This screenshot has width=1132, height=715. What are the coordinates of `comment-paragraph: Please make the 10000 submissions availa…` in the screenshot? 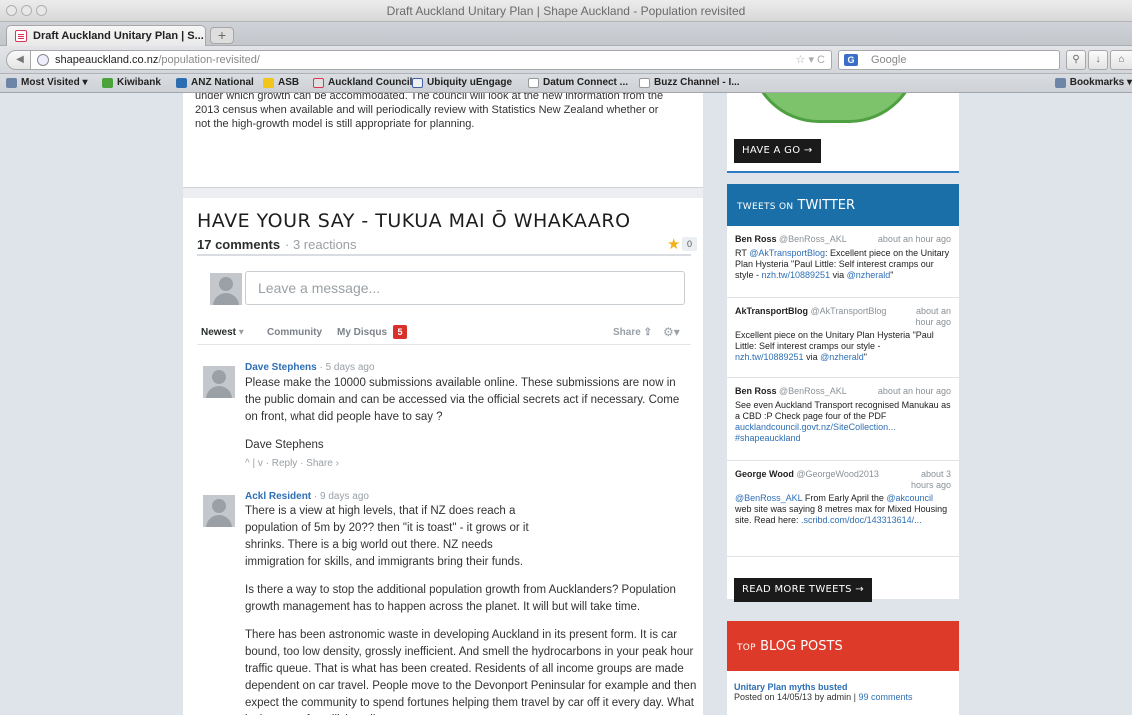 It's located at (462, 400).